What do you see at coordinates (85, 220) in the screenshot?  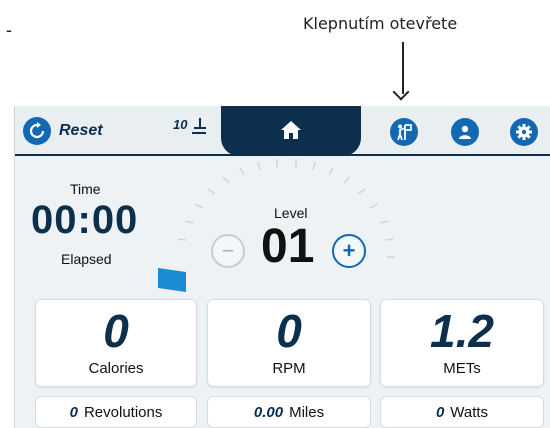 I see `time-value: 00:00` at bounding box center [85, 220].